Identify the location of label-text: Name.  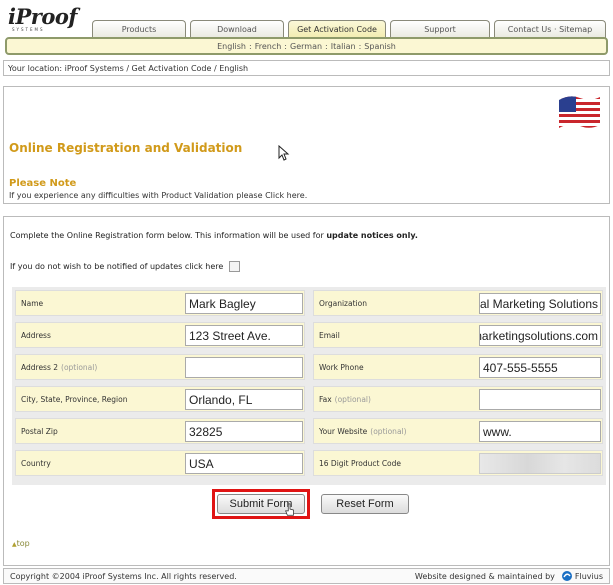
(32, 303).